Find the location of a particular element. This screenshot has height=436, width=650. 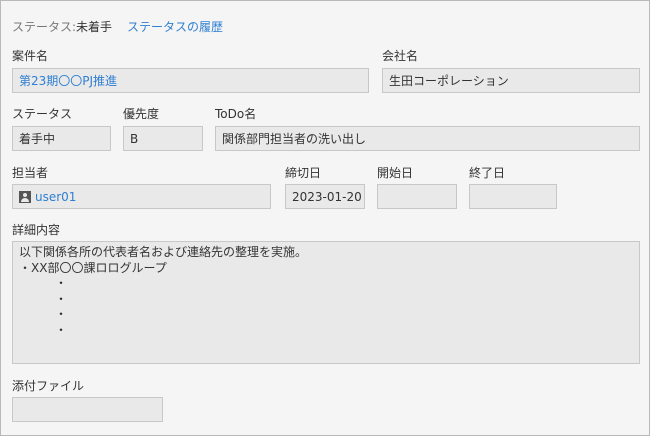

user-icon is located at coordinates (25, 196).